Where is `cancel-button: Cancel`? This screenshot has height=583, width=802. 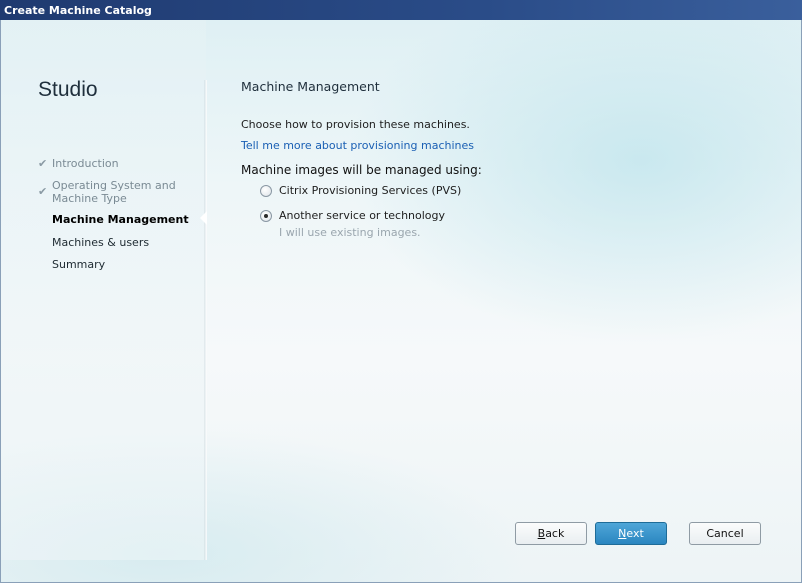 cancel-button: Cancel is located at coordinates (725, 533).